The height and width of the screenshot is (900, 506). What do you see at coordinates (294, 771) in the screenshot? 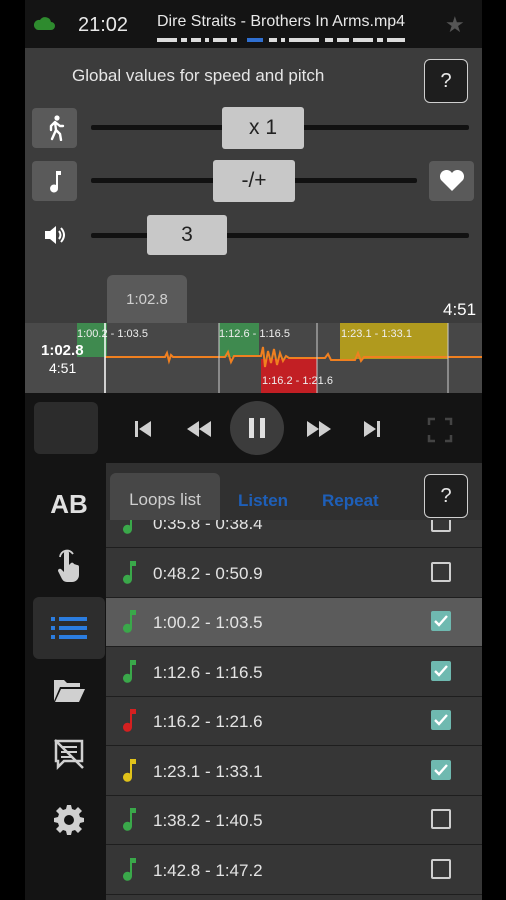
I see `loop-row: 1:23.1 - 1:33.1` at bounding box center [294, 771].